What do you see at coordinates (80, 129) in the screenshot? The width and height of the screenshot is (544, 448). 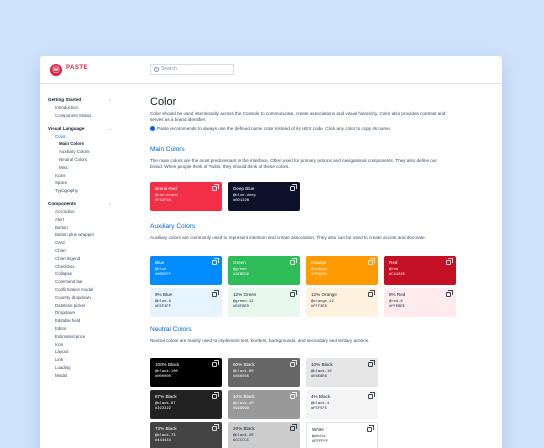 I see `sidebar-group-visual-language: Visual Language ⌄` at bounding box center [80, 129].